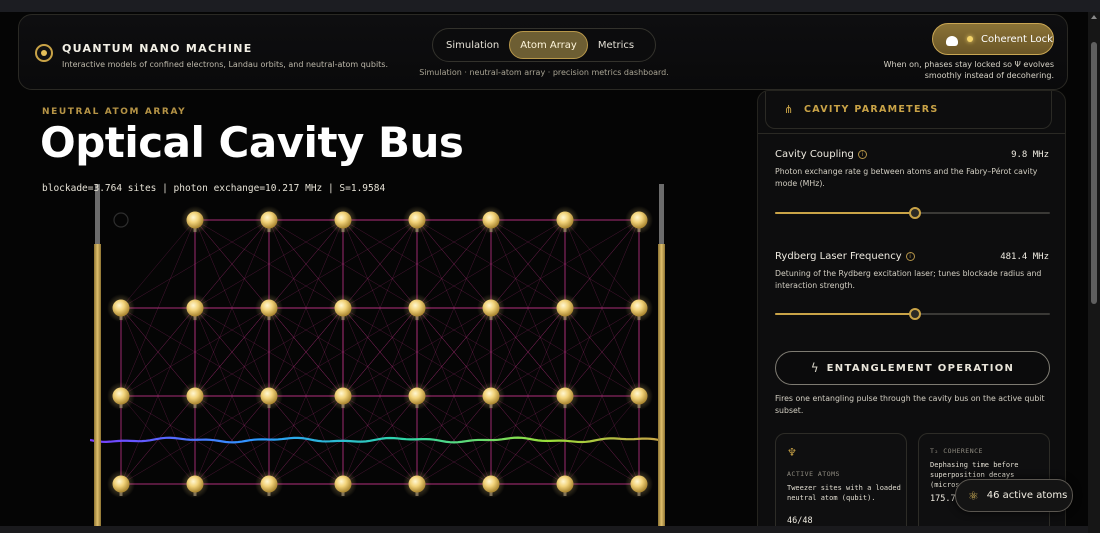 The height and width of the screenshot is (533, 1100). Describe the element at coordinates (544, 529) in the screenshot. I see `browser-bottom-strip` at that location.